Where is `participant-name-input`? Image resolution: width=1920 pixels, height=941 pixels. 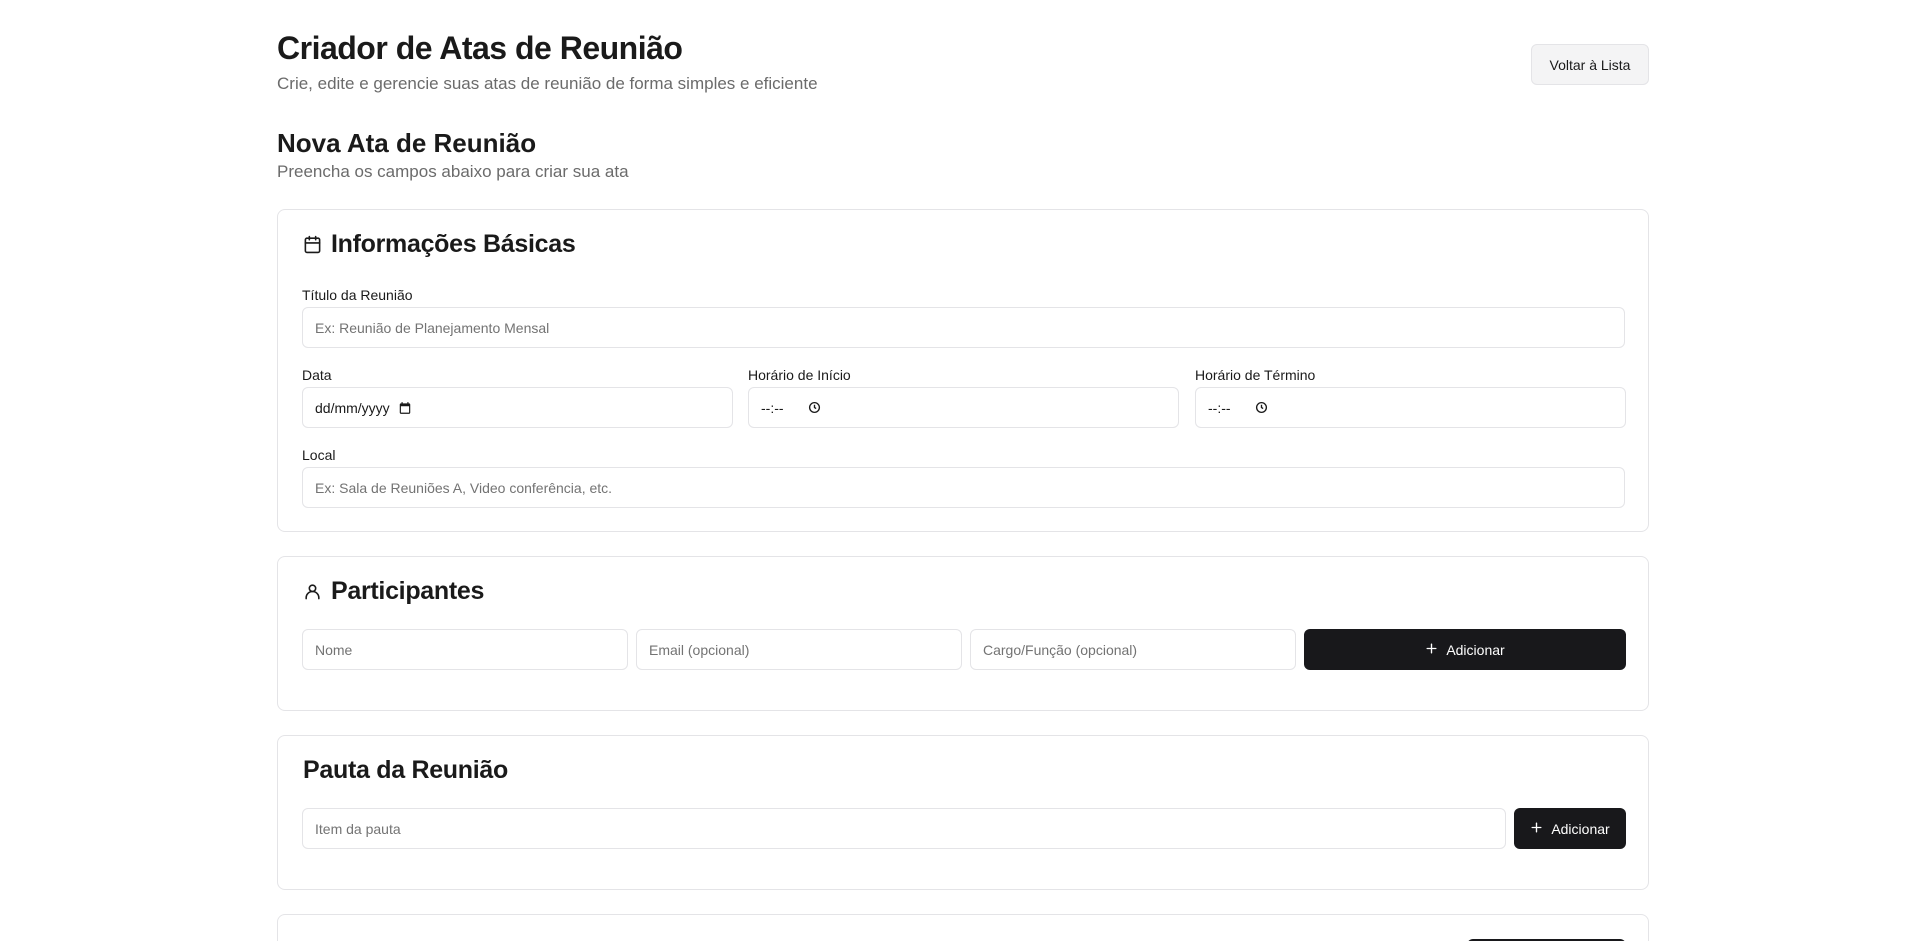
participant-name-input is located at coordinates (465, 649).